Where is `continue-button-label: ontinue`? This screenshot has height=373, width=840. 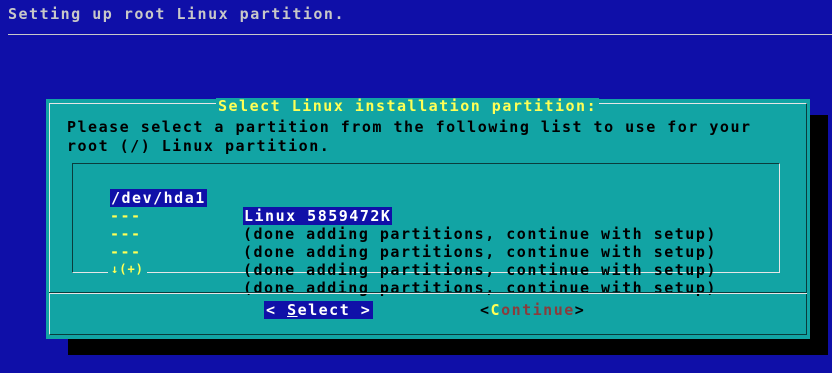 continue-button-label: ontinue is located at coordinates (538, 310).